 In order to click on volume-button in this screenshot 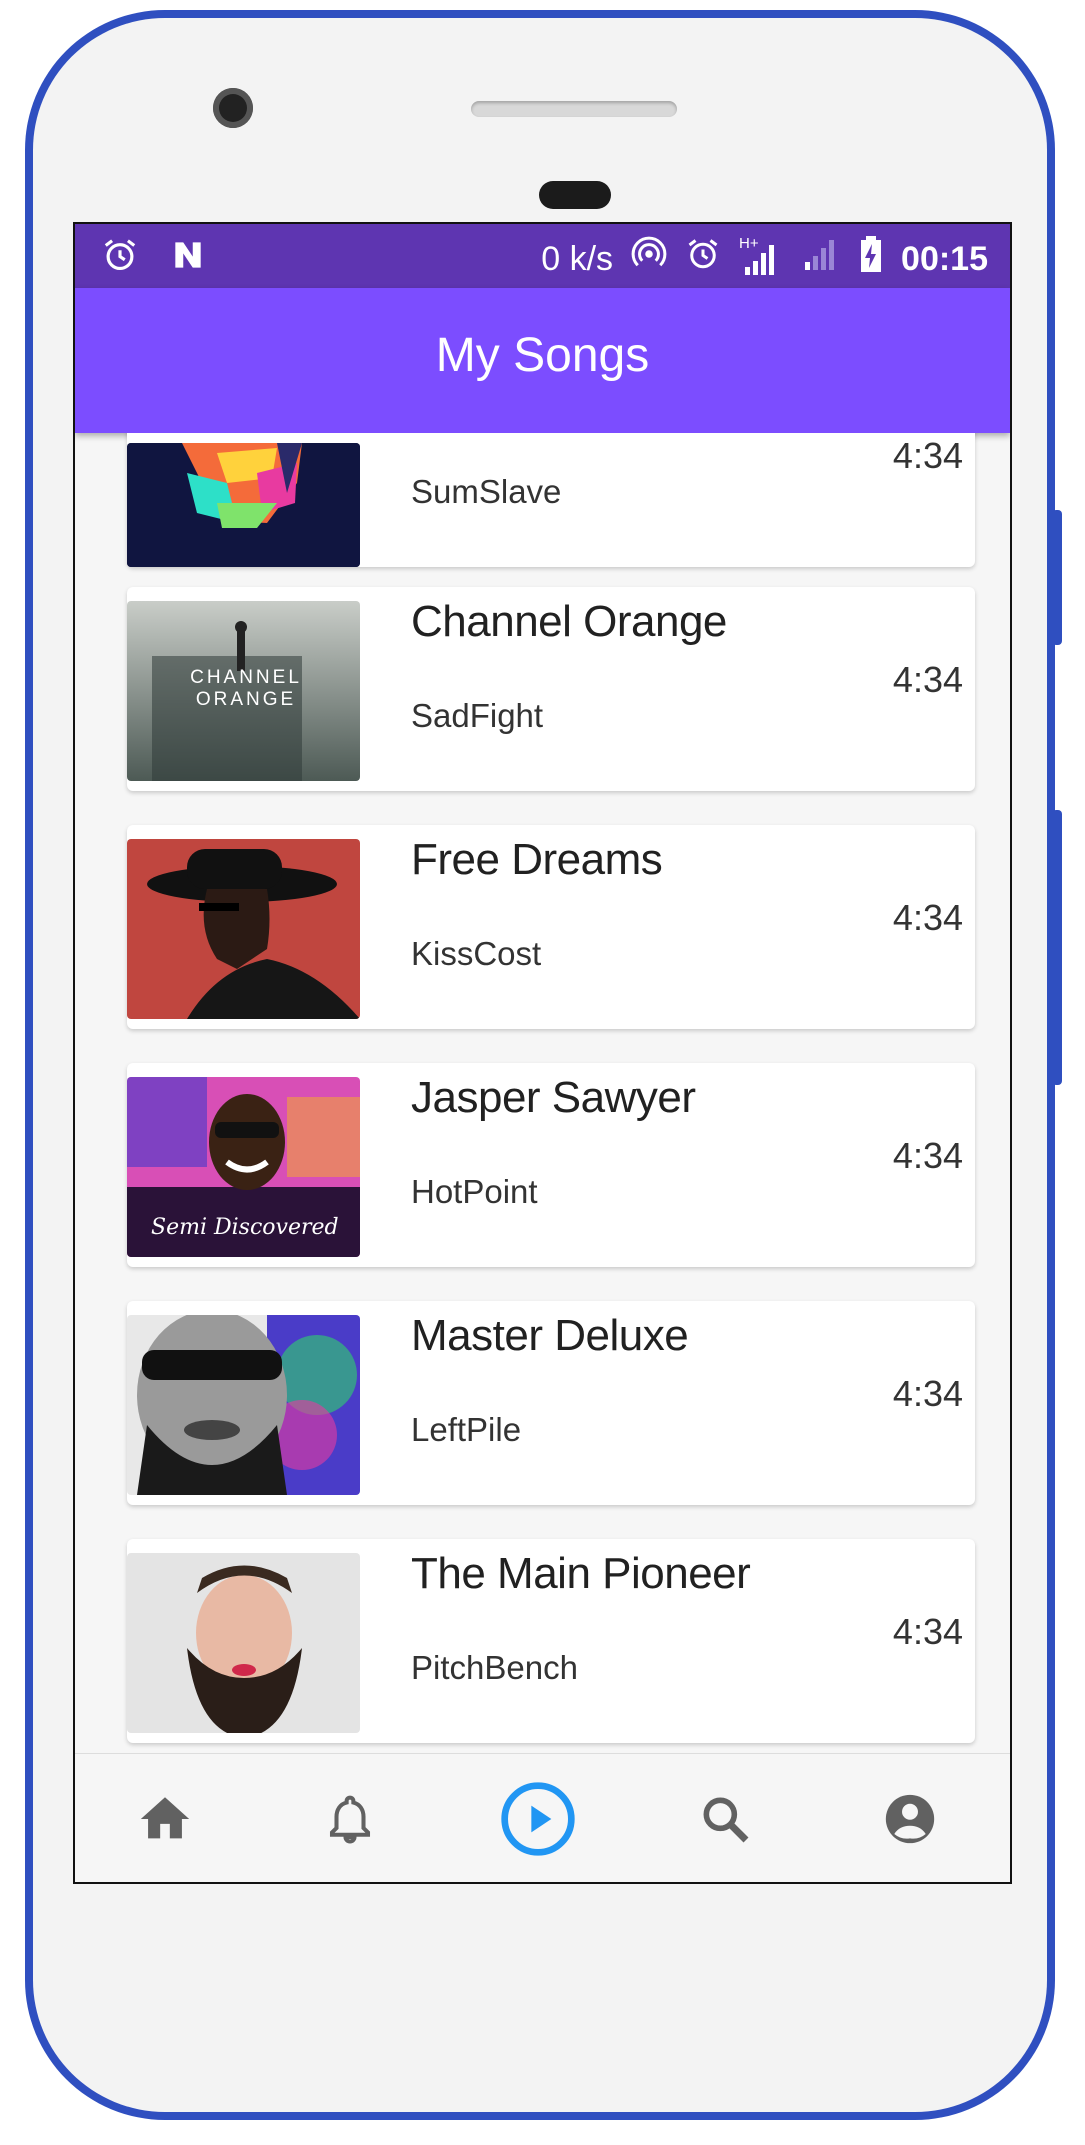, I will do `click(1057, 947)`.